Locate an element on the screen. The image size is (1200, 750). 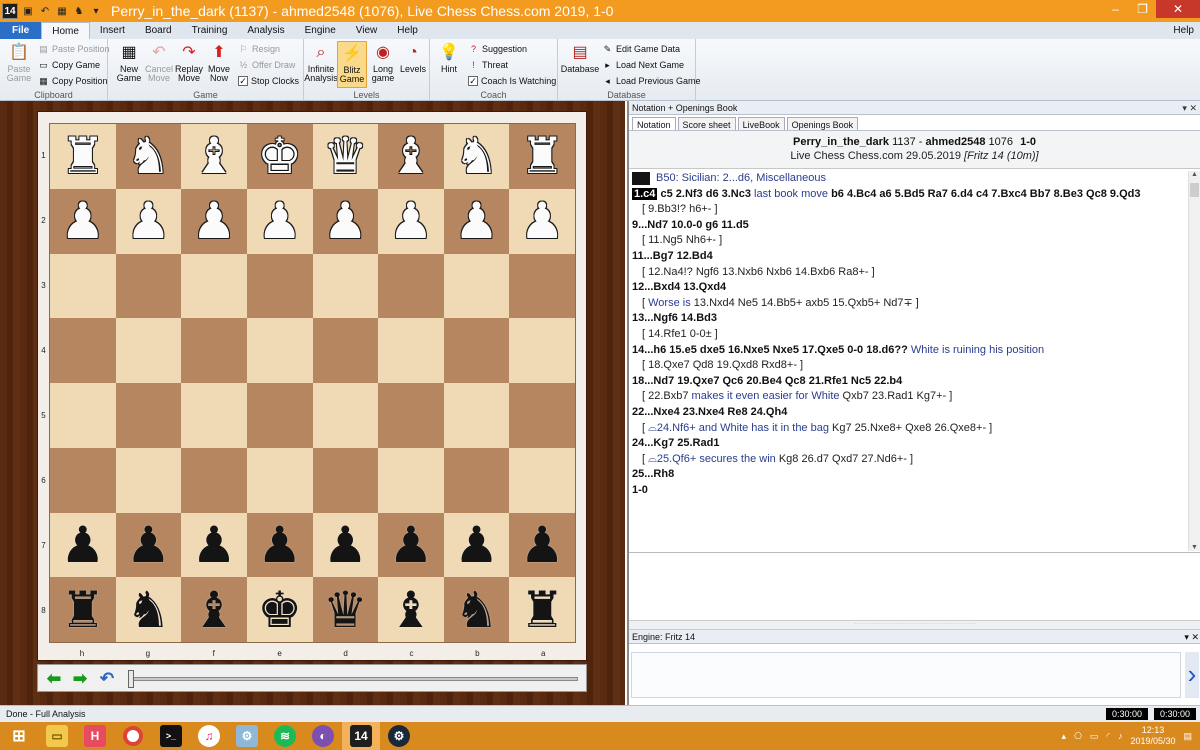
taskbar-fritz: 14 is located at coordinates (361, 736).